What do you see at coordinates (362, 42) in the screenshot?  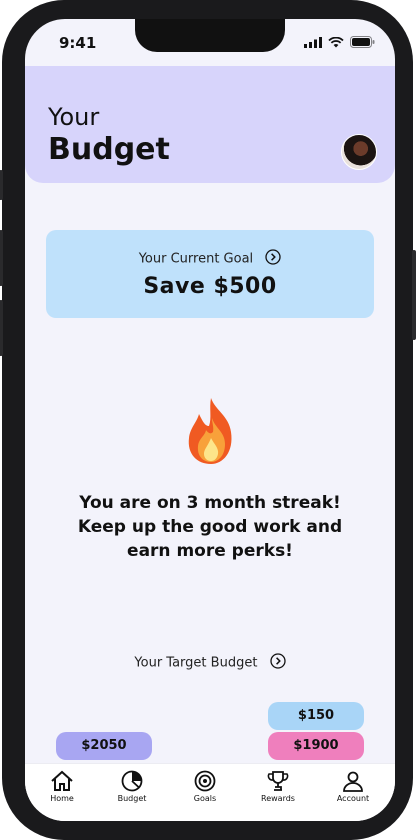 I see `battery-icon` at bounding box center [362, 42].